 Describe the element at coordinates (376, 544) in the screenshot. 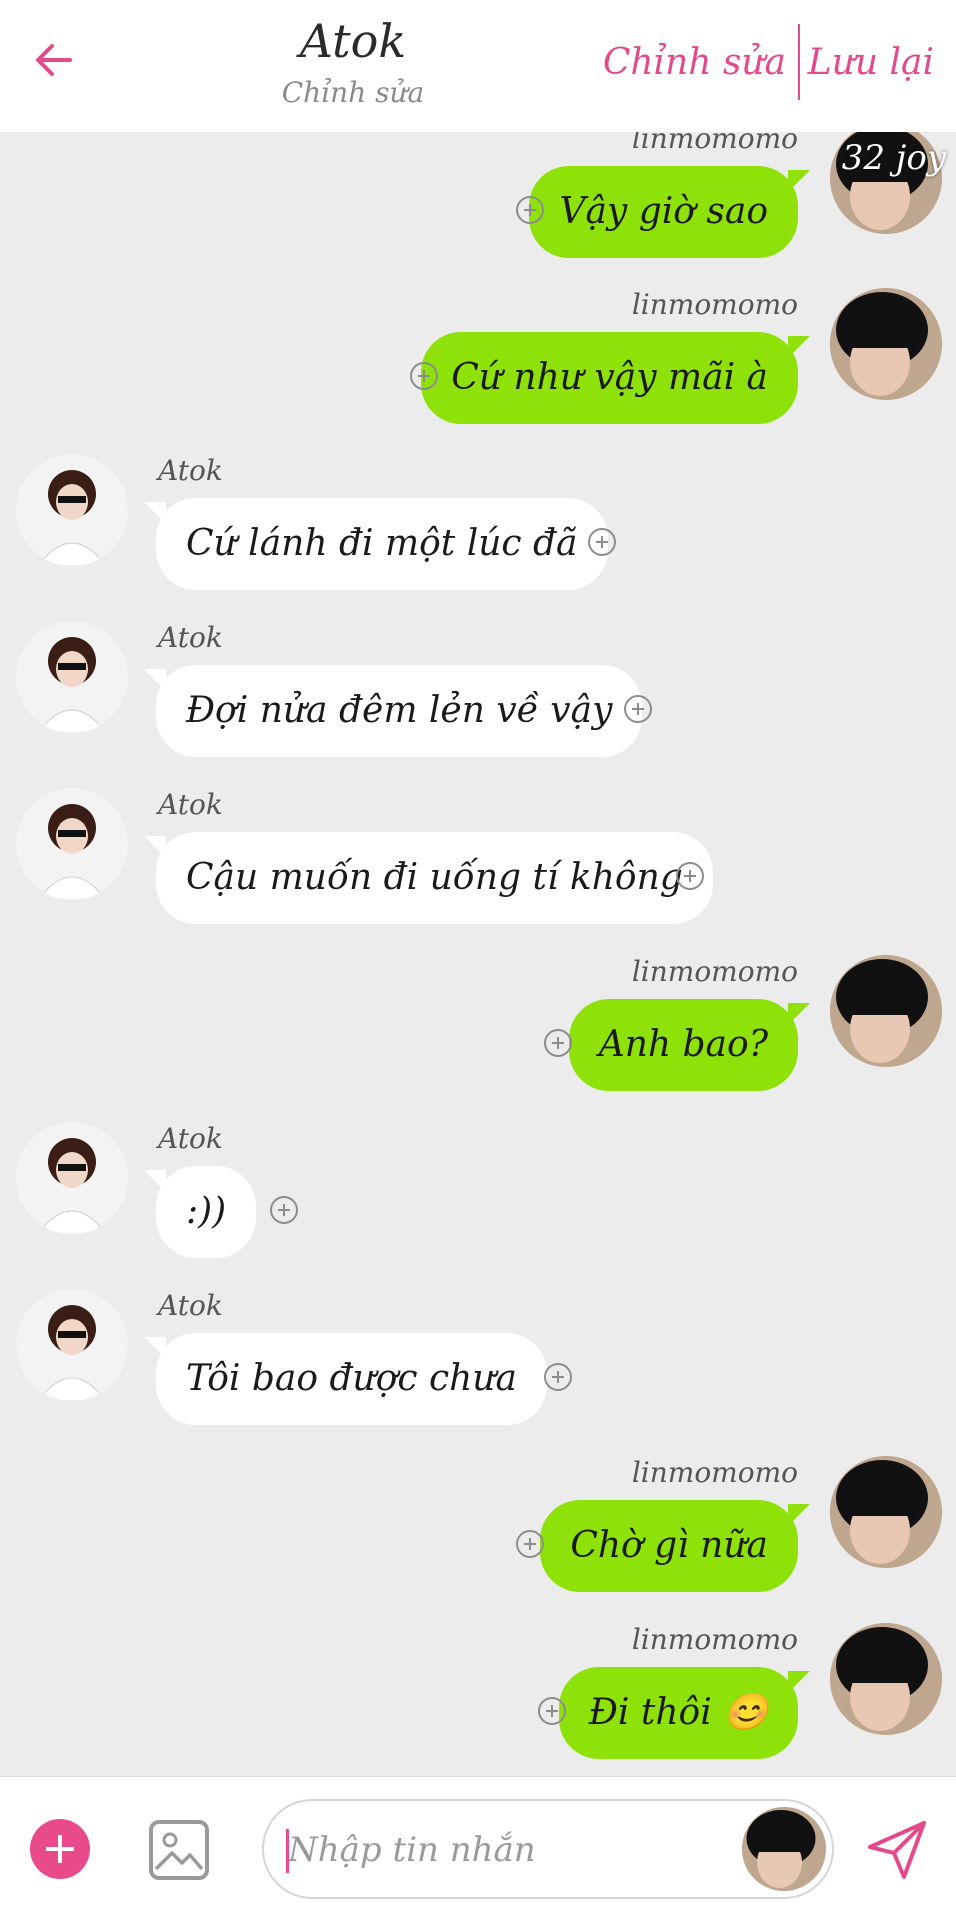

I see `message-bubble: Cứ lánh đi một lúc đã` at that location.